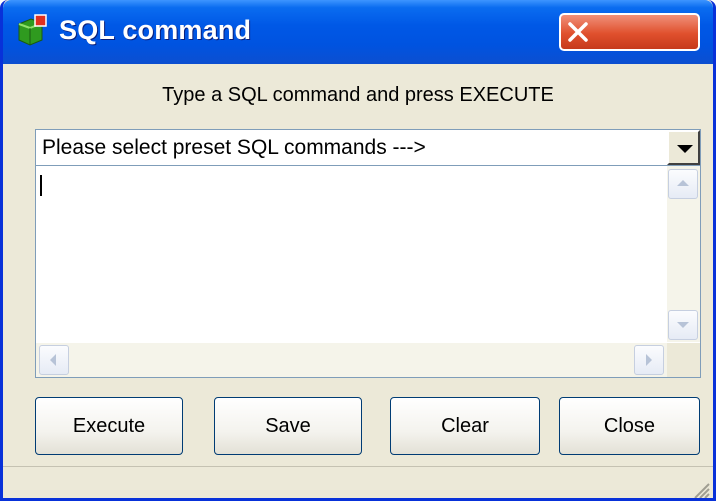 The width and height of the screenshot is (716, 501). Describe the element at coordinates (109, 426) in the screenshot. I see `execute-button: Execute` at that location.